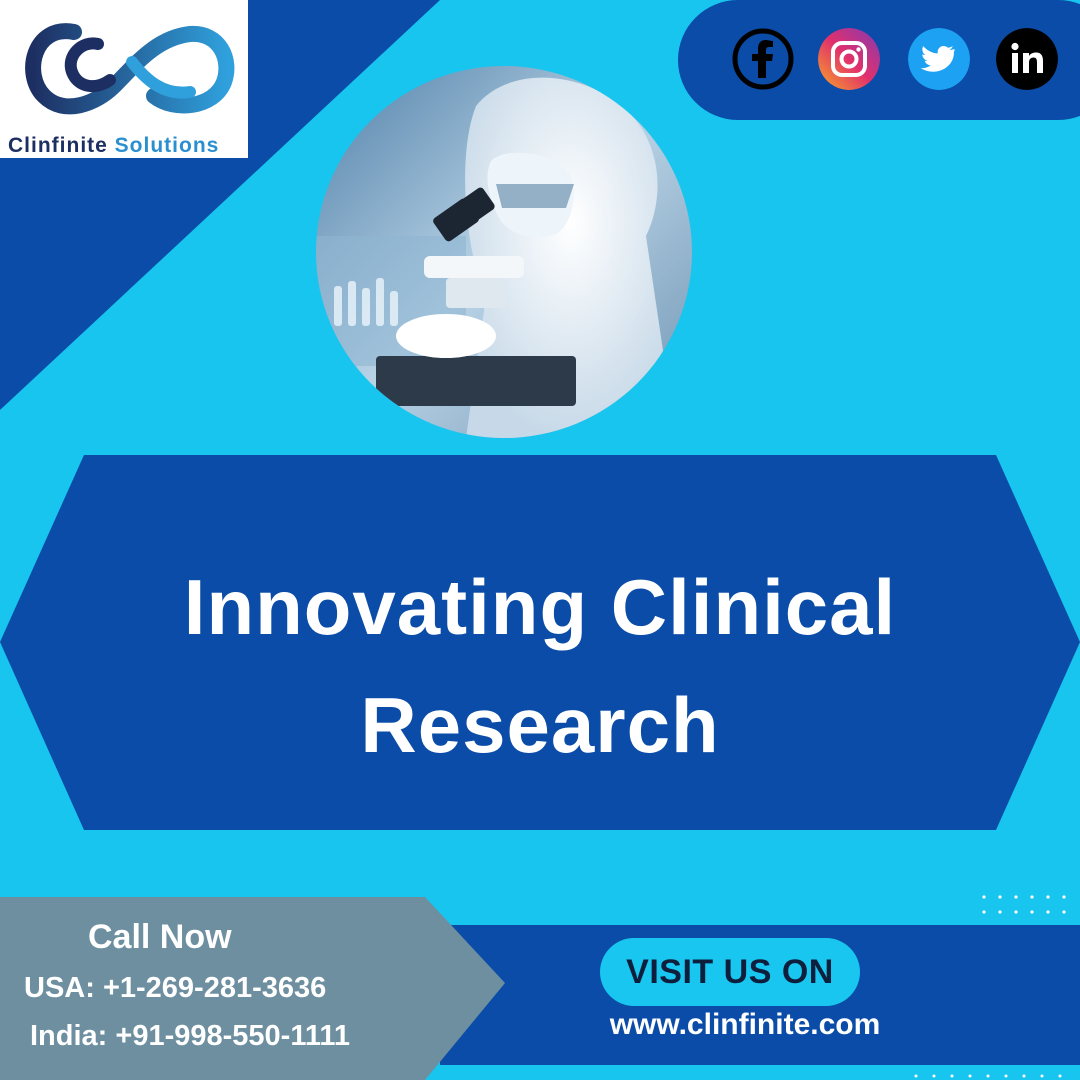 The width and height of the screenshot is (1080, 1080). Describe the element at coordinates (939, 59) in the screenshot. I see `twitter-icon` at that location.